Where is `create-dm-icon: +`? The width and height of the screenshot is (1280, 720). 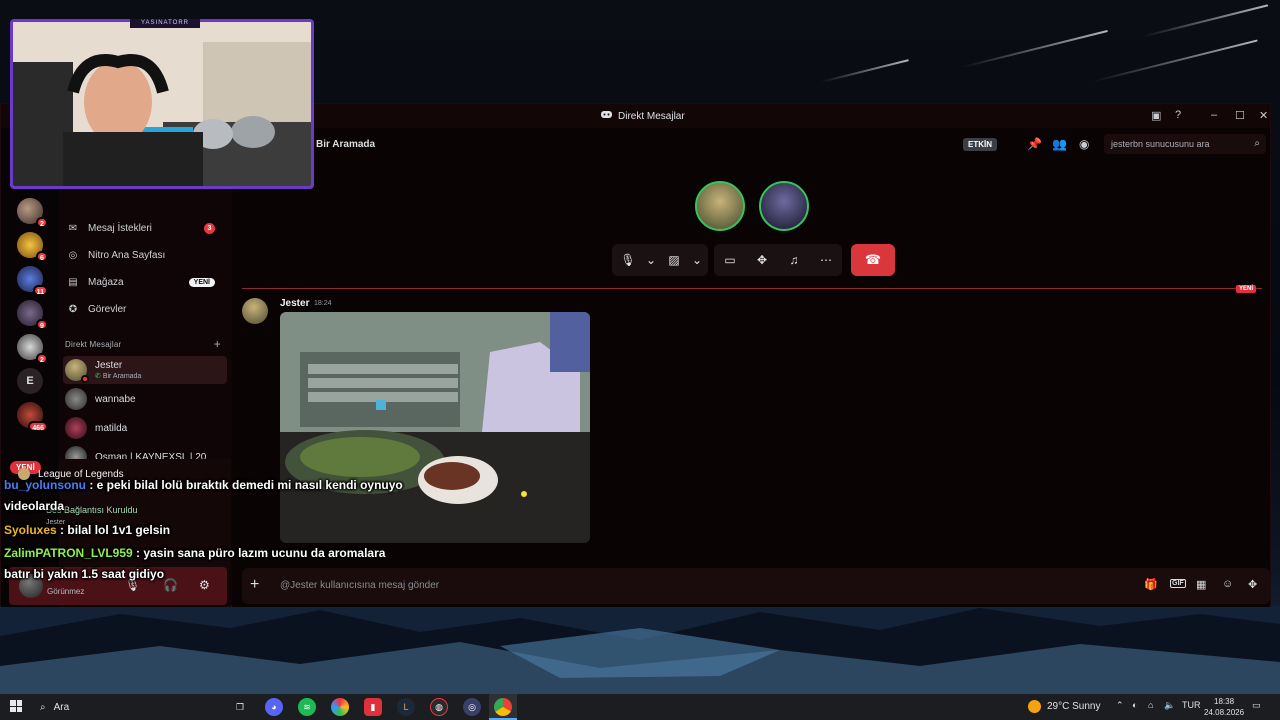 create-dm-icon: + is located at coordinates (217, 344).